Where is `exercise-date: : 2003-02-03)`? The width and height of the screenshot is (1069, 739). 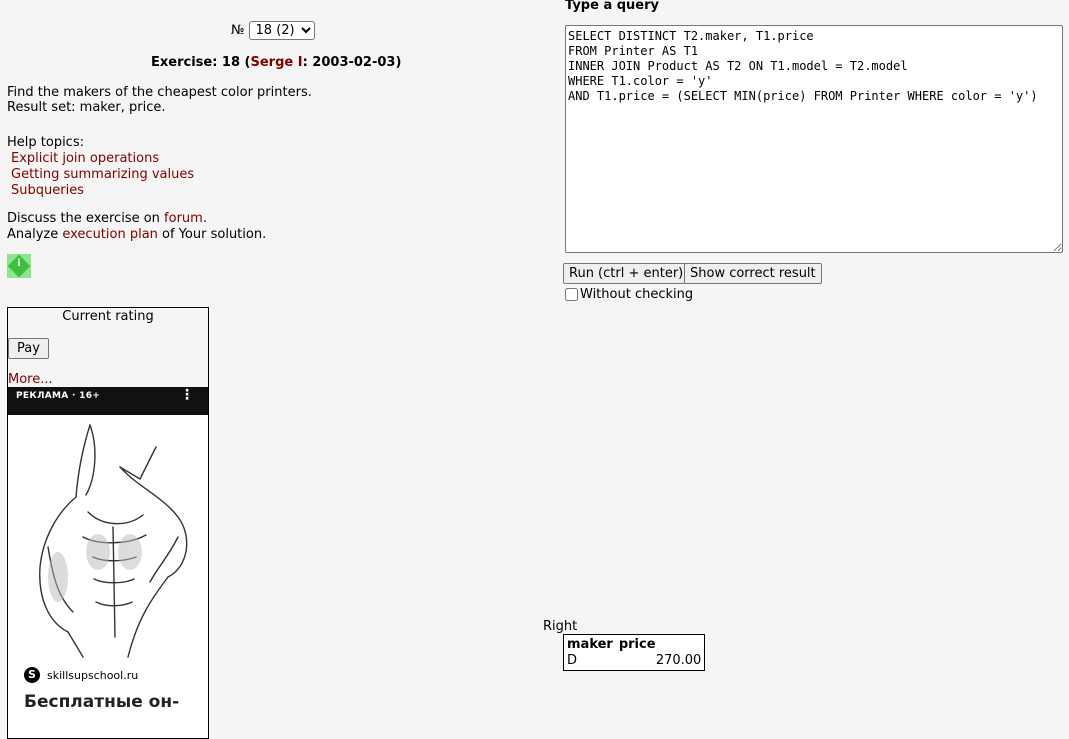 exercise-date: : 2003-02-03) is located at coordinates (352, 62).